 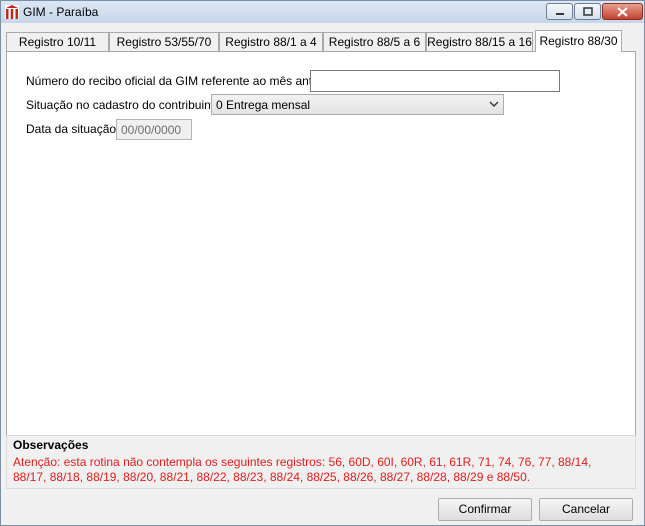 What do you see at coordinates (479, 41) in the screenshot?
I see `tab-registro-88-15-16: Registro 88/15 a 16` at bounding box center [479, 41].